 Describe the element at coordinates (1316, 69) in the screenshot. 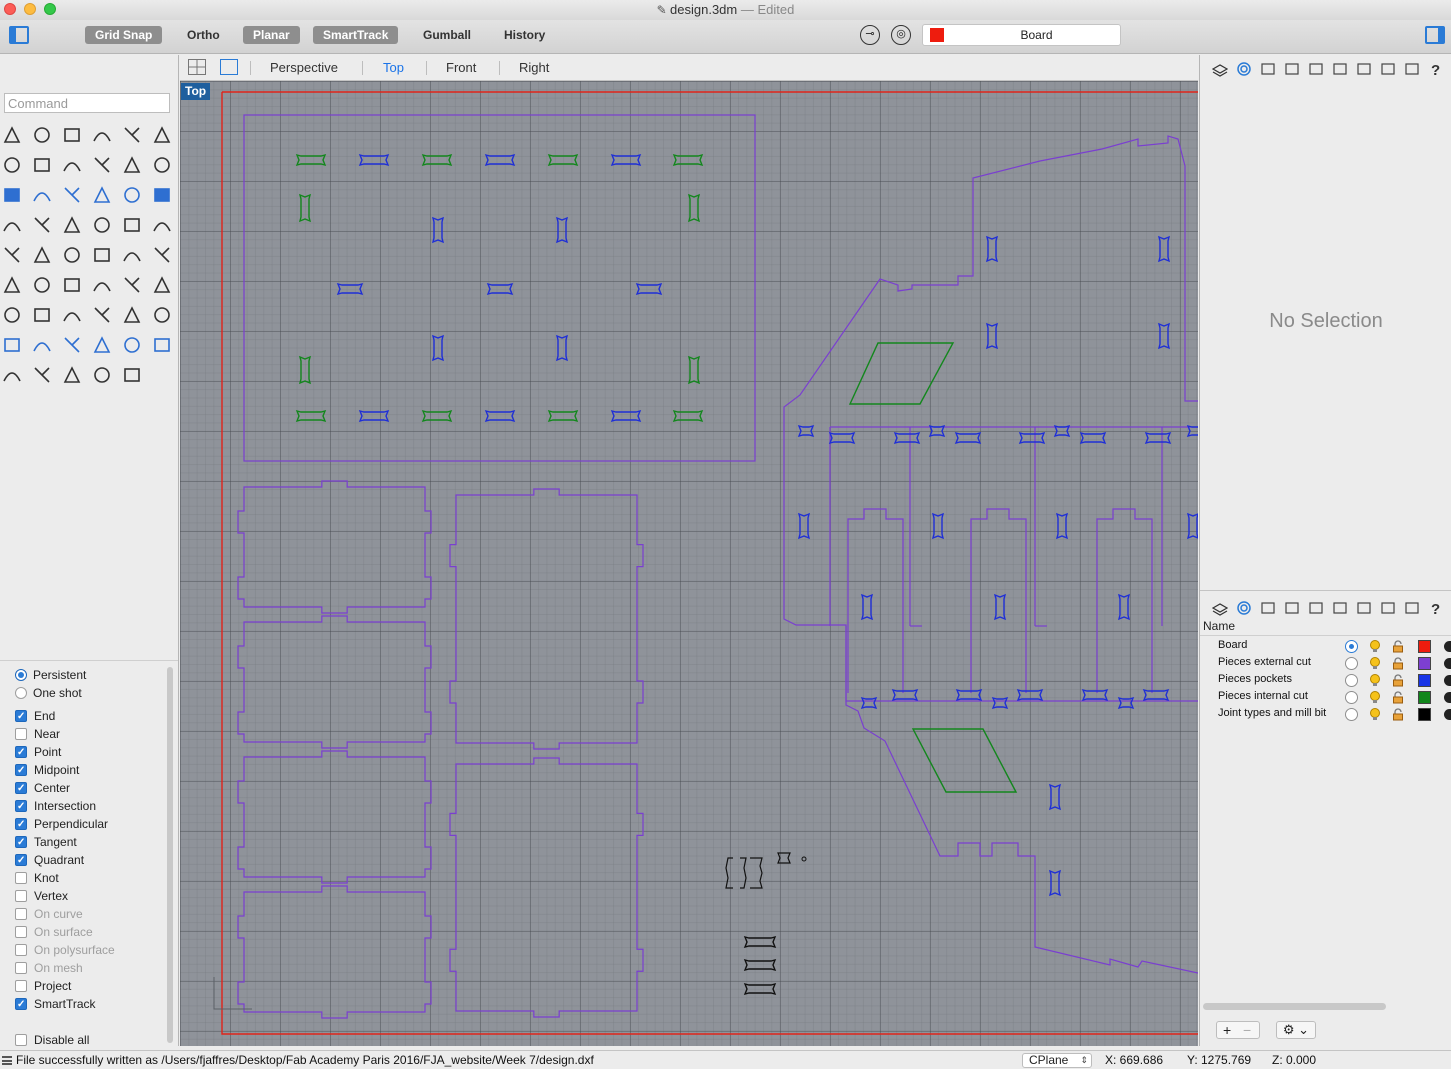

I see `camera-icon` at that location.